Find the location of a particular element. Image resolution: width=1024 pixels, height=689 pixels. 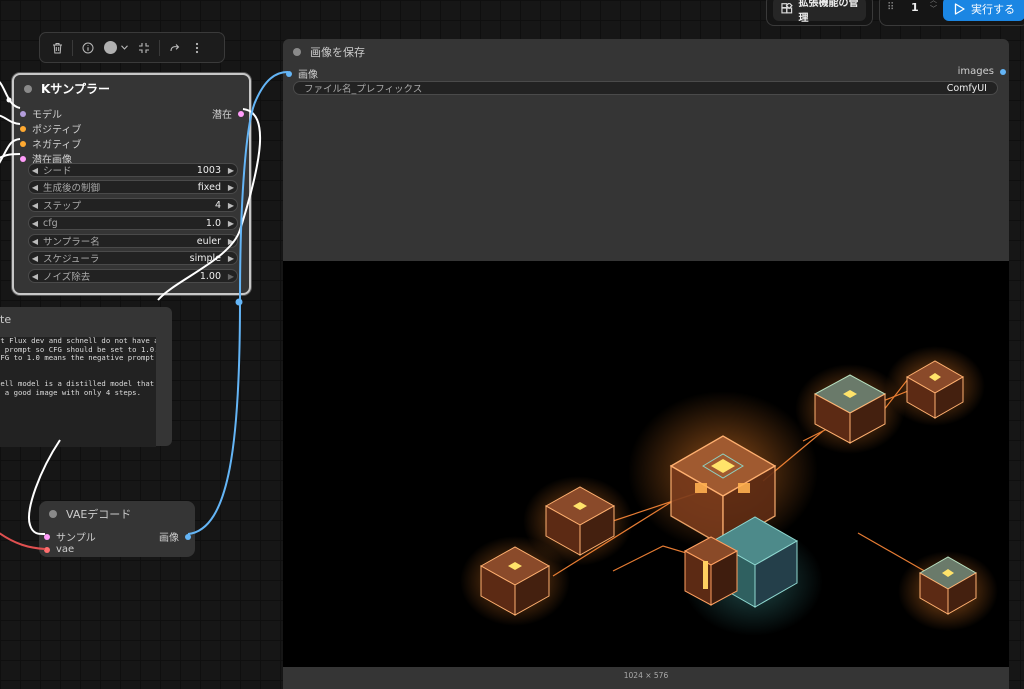

widget-value: 4 is located at coordinates (217, 205).